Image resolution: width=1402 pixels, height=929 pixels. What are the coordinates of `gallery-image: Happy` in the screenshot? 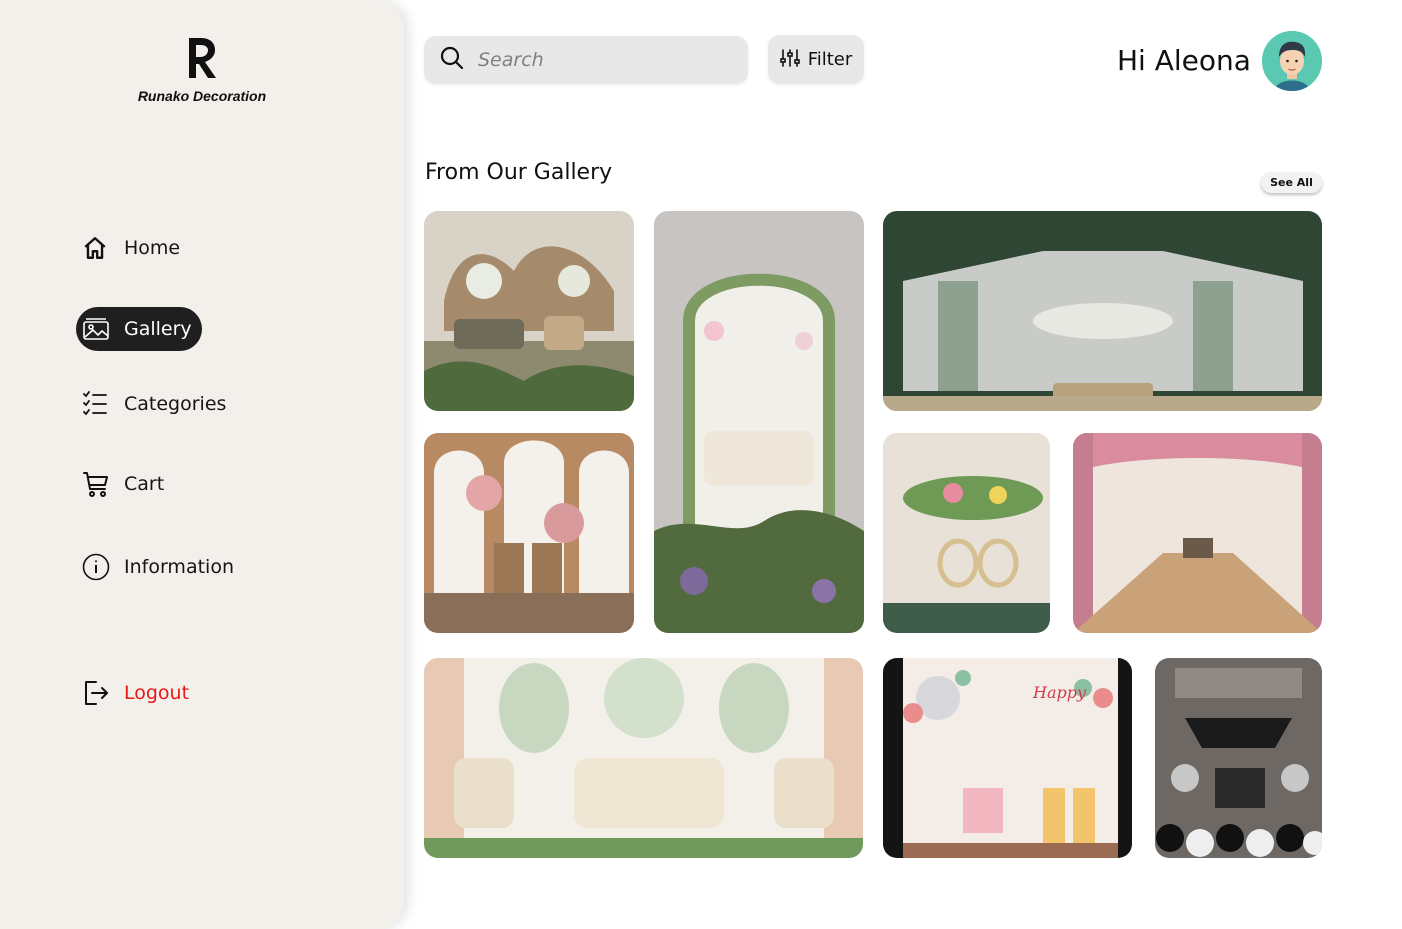 It's located at (1007, 758).